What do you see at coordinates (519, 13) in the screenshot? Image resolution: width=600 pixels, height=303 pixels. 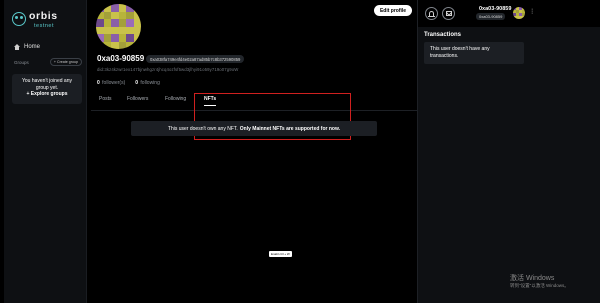 I see `header-avatar` at bounding box center [519, 13].